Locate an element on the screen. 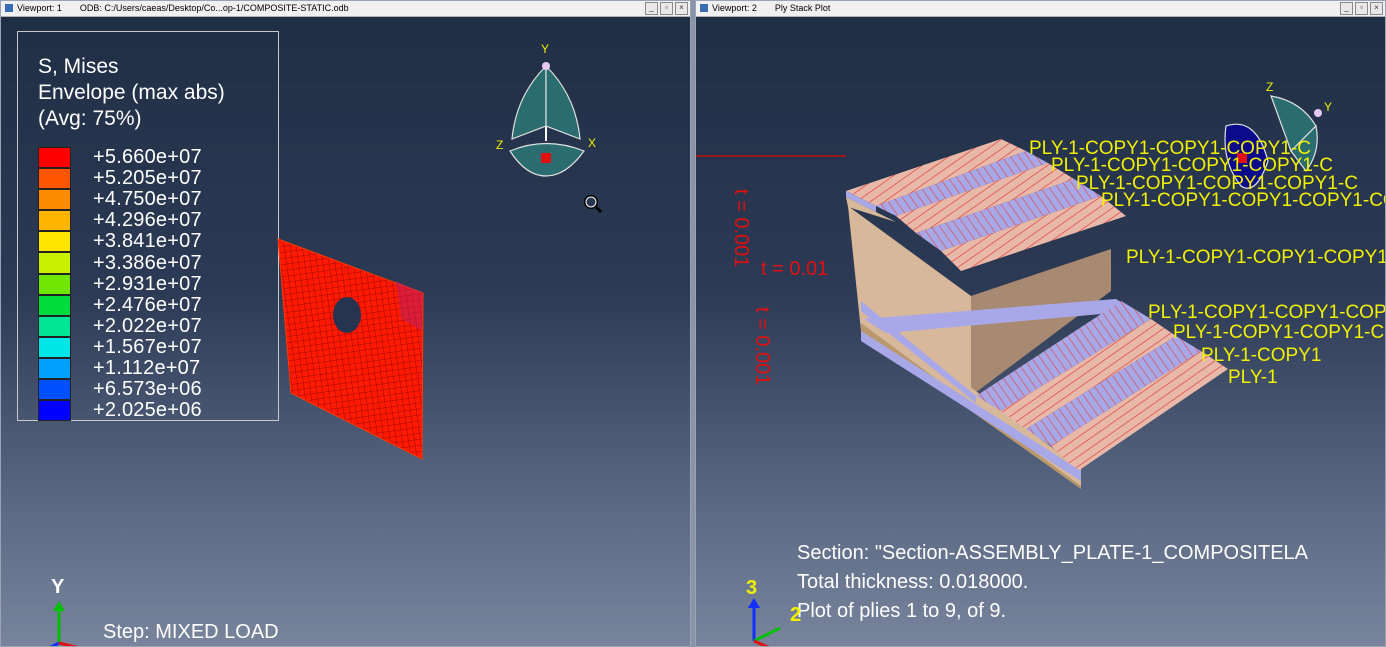 The width and height of the screenshot is (1386, 647). thickness-label-bottom-1: t = 0.001 is located at coordinates (762, 346).